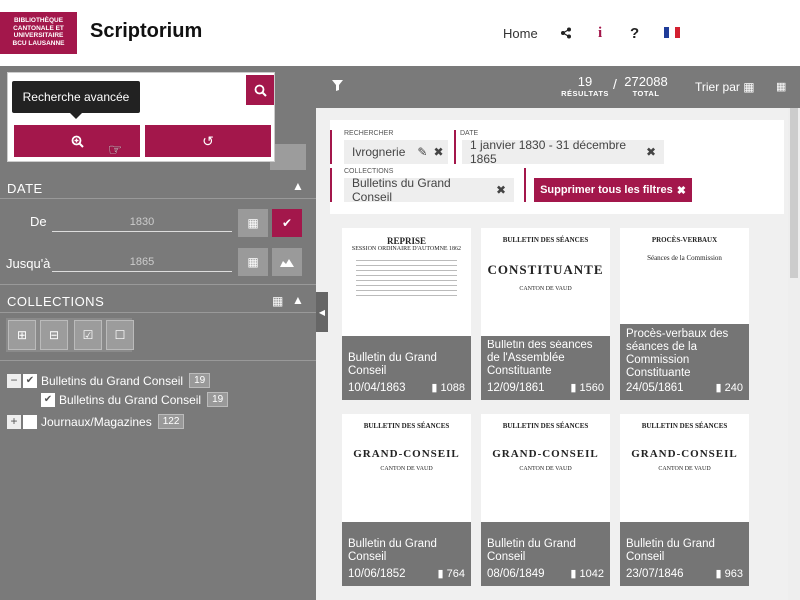 The width and height of the screenshot is (800, 600). I want to click on filter-icon, so click(337, 87).